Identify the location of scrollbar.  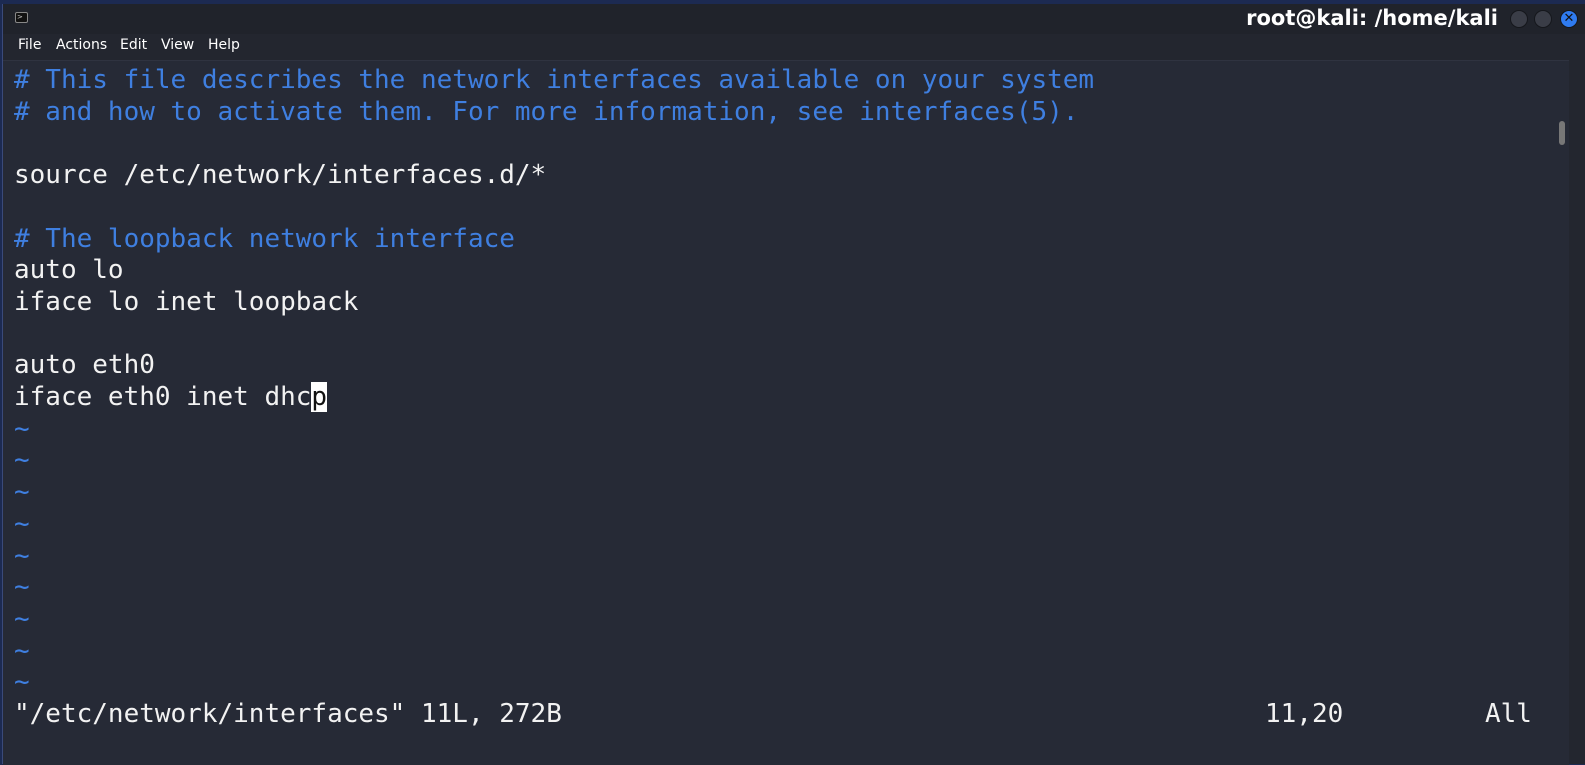
(1562, 133).